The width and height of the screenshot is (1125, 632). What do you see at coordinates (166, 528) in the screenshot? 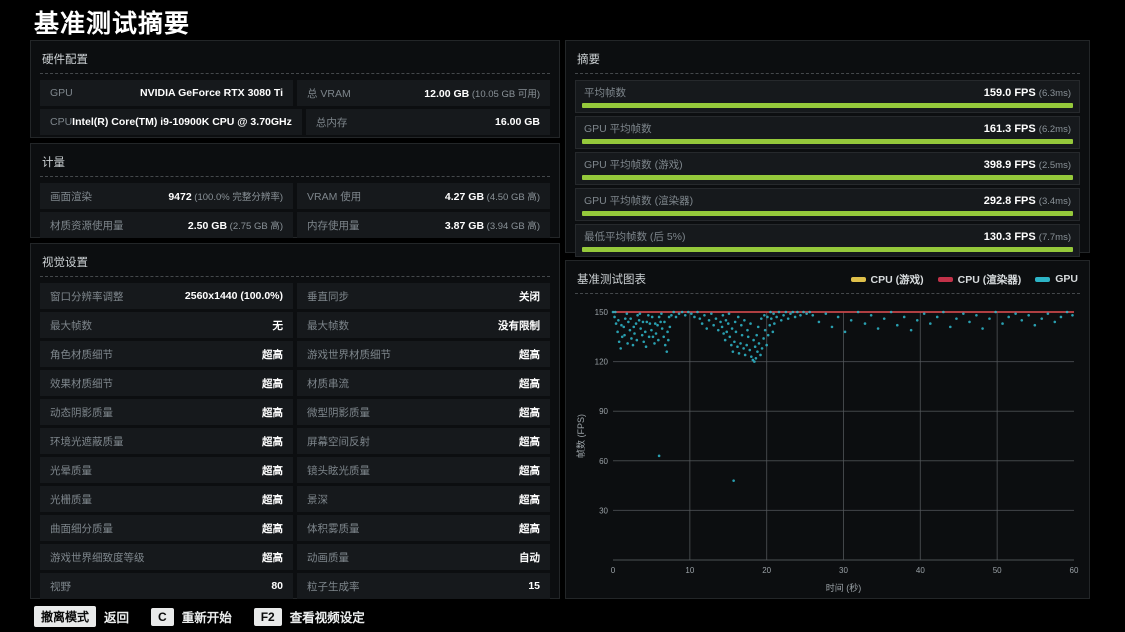
I see `setting-cell: 曲面细分质量 超高` at bounding box center [166, 528].